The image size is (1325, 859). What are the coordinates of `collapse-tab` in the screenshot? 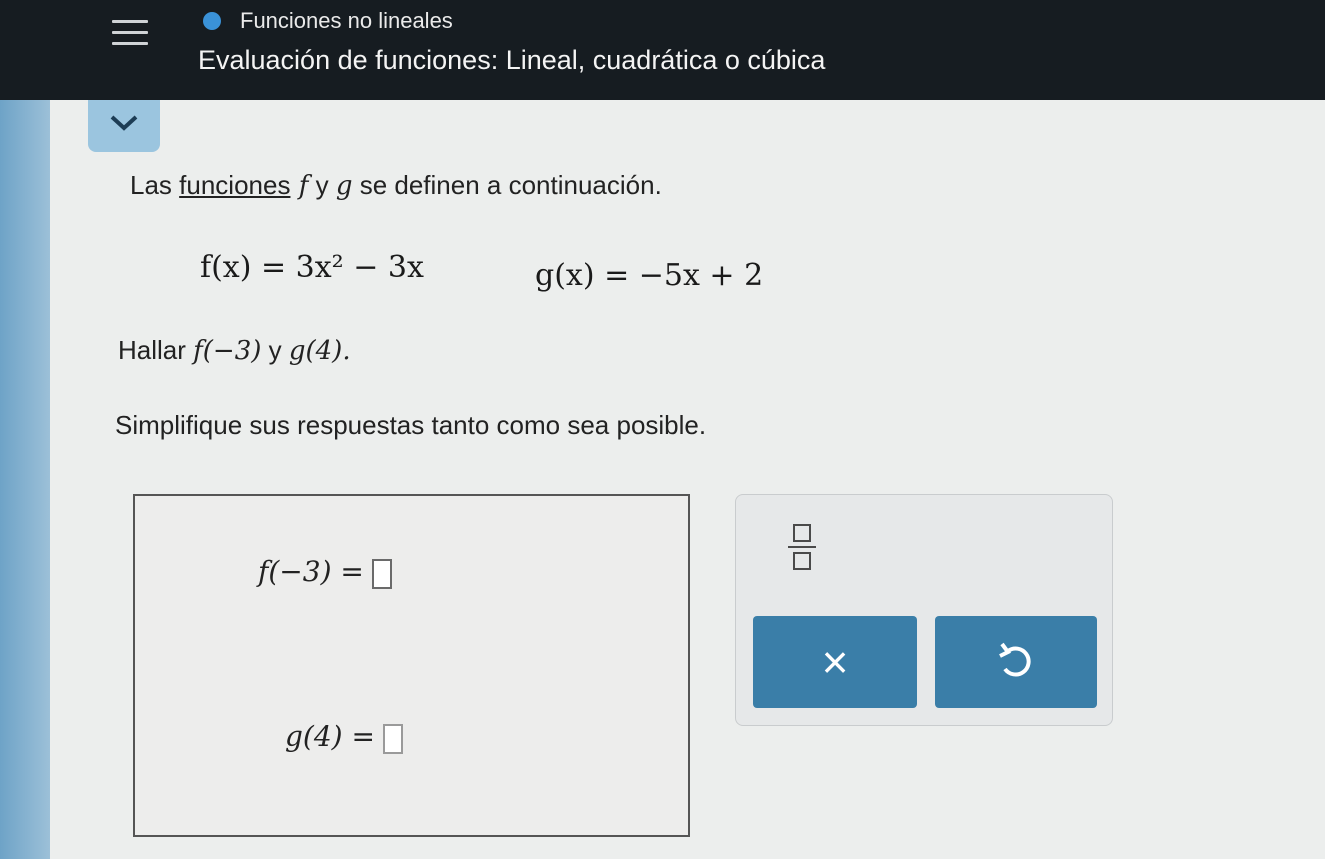 It's located at (124, 126).